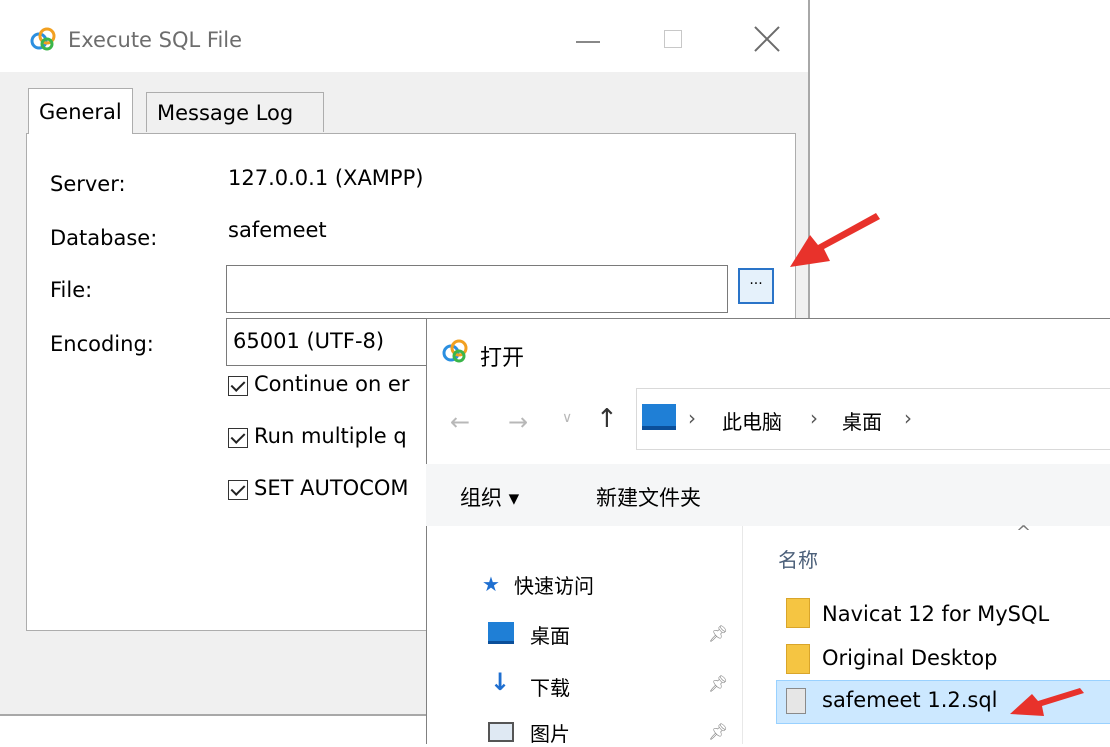  Describe the element at coordinates (330, 436) in the screenshot. I see `run-multiple-queries-label: Run multiple q` at that location.